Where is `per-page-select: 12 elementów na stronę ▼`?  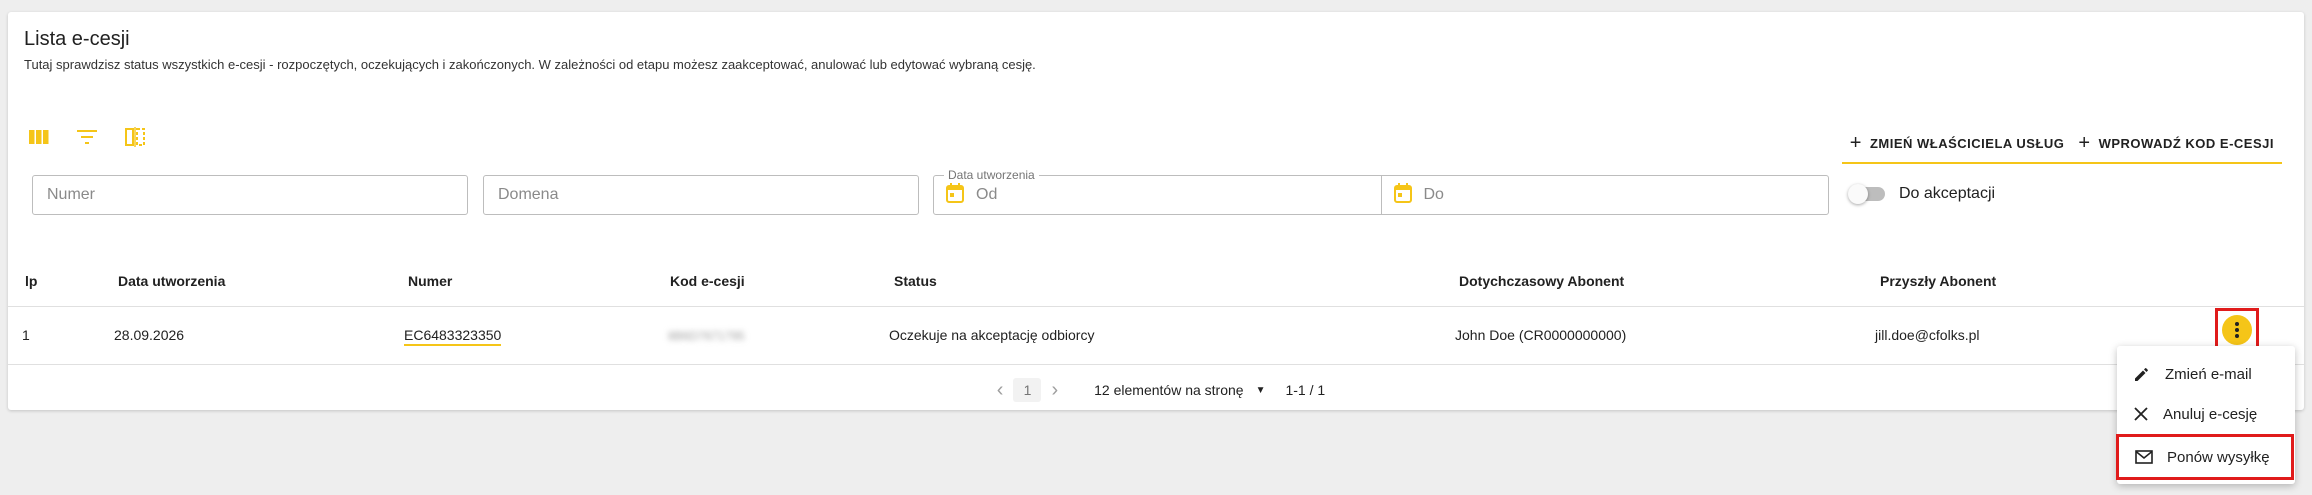
per-page-select: 12 elementów na stronę ▼ is located at coordinates (1179, 390).